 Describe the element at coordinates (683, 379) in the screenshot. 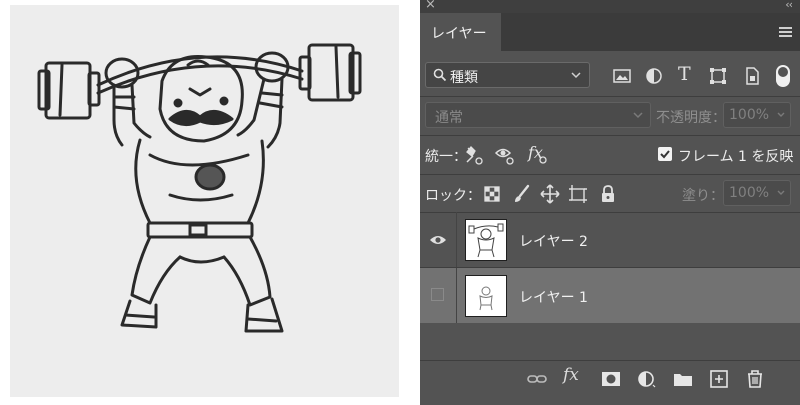

I see `new-group-icon` at that location.